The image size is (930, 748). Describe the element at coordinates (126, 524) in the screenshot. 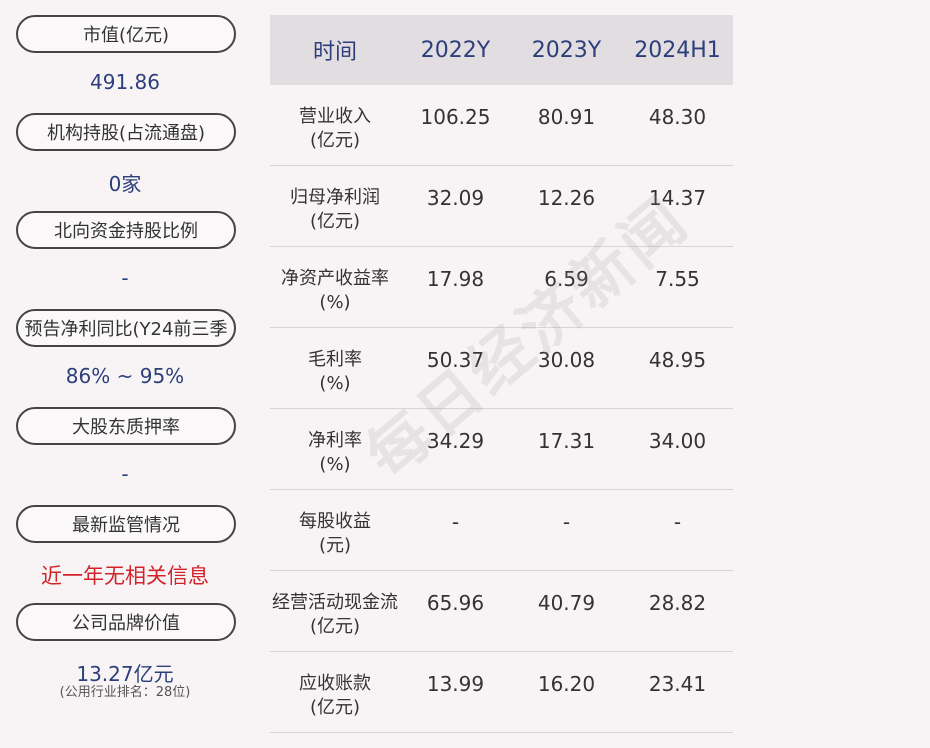

I see `regulatory-label: 最新监管情况` at that location.